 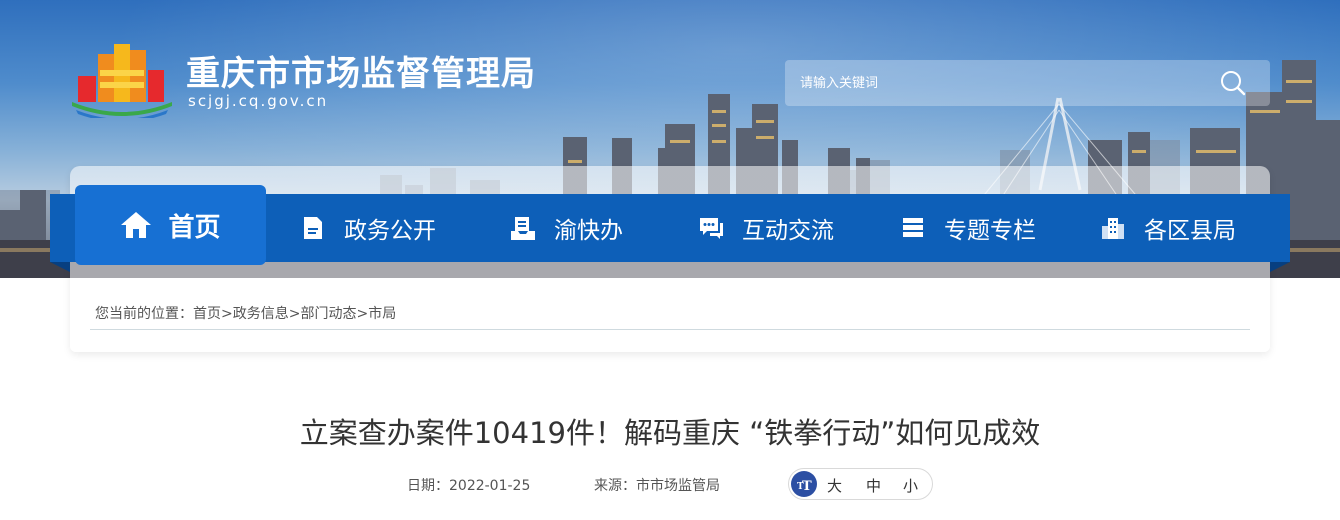 I want to click on breadcrumb-item-dept-news: 部门动态, so click(x=328, y=314).